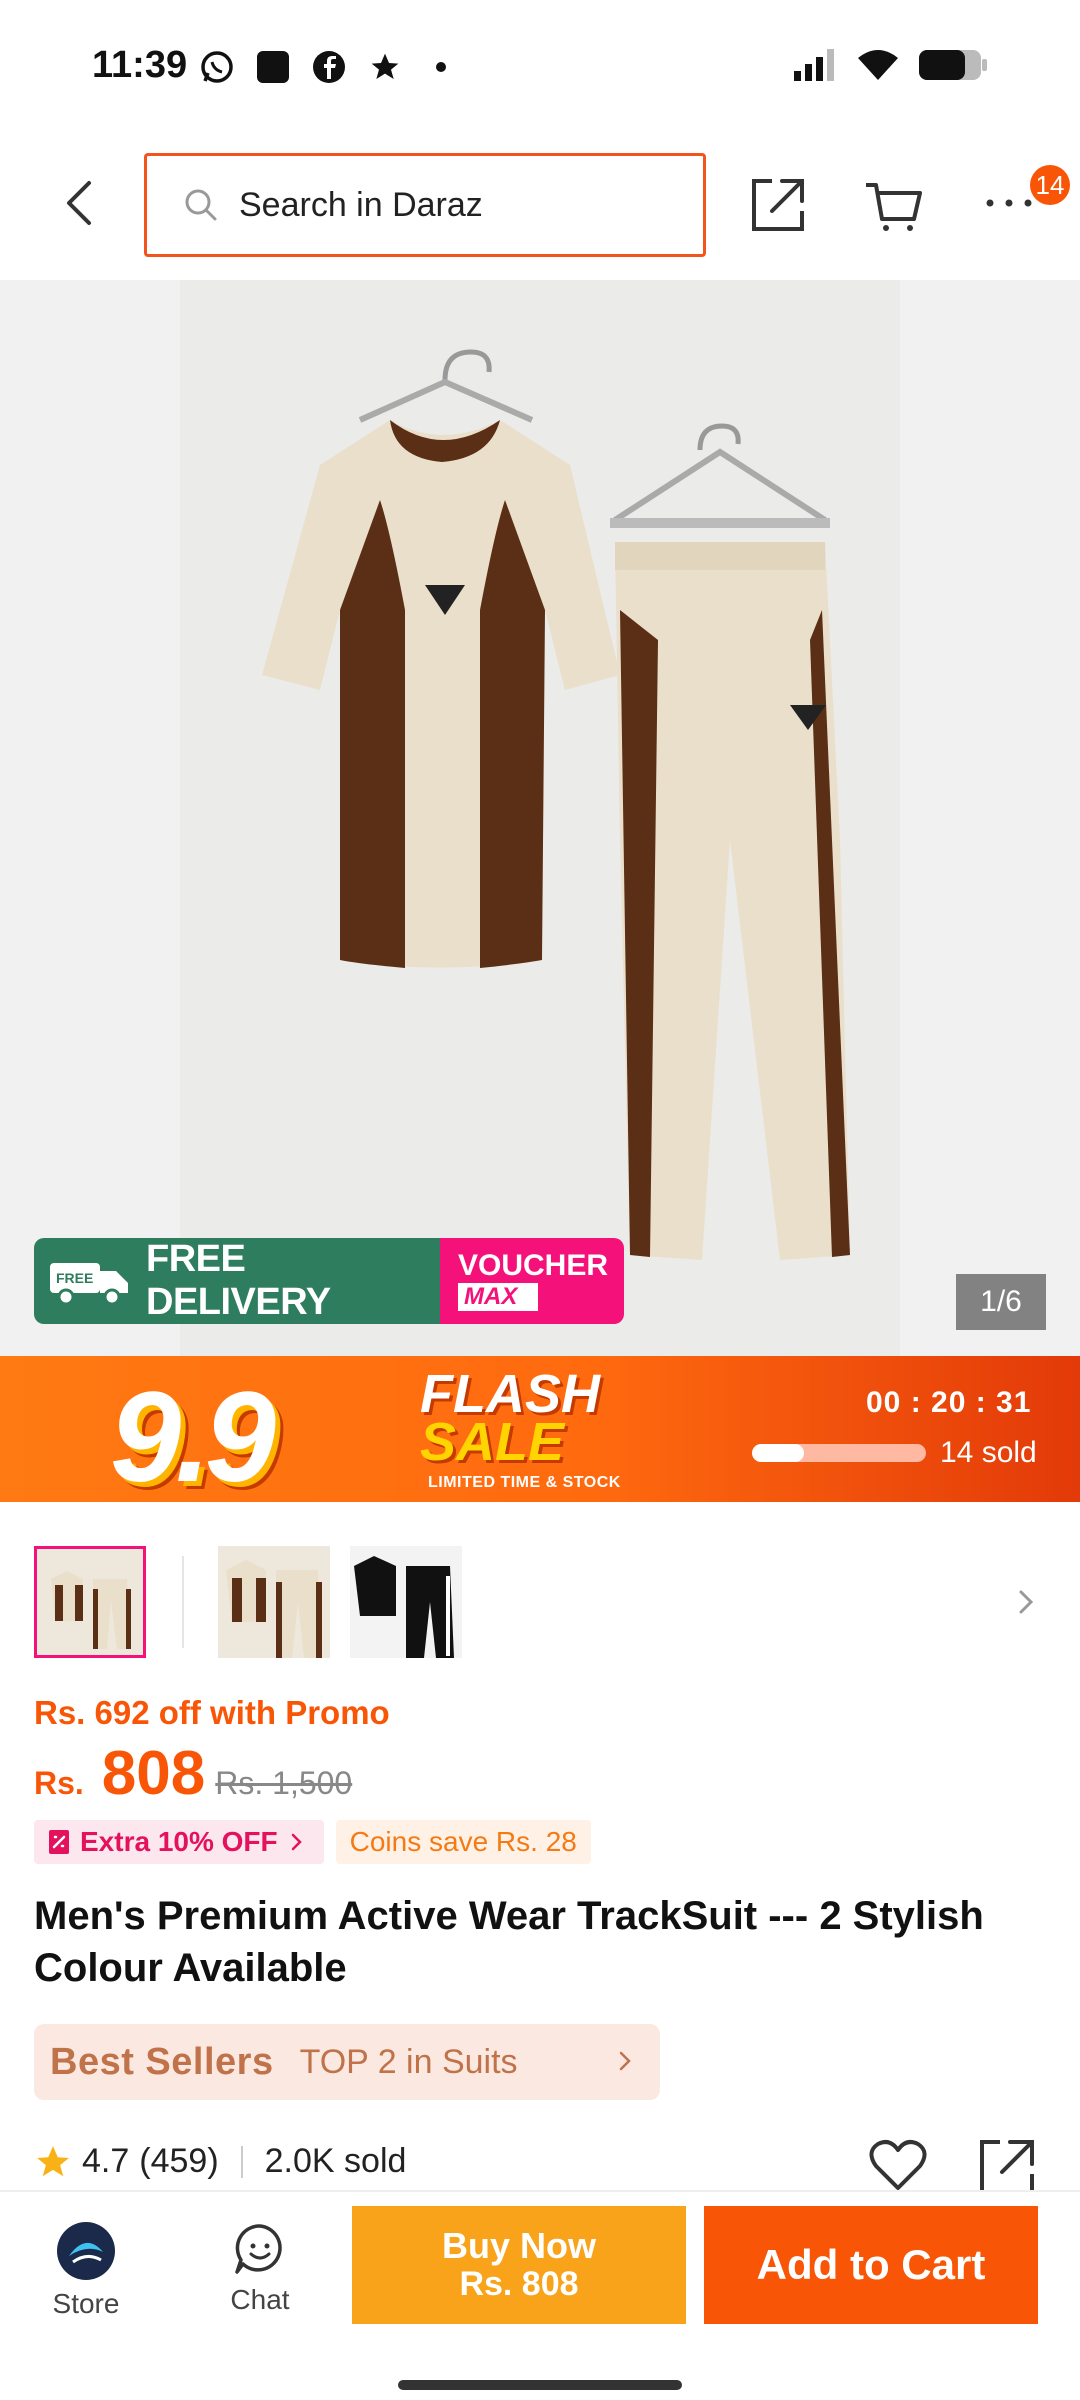 The height and width of the screenshot is (2400, 1080). I want to click on promo-badge-bar: FREE FREE DELIVERY VOUCHER MAX, so click(329, 1281).